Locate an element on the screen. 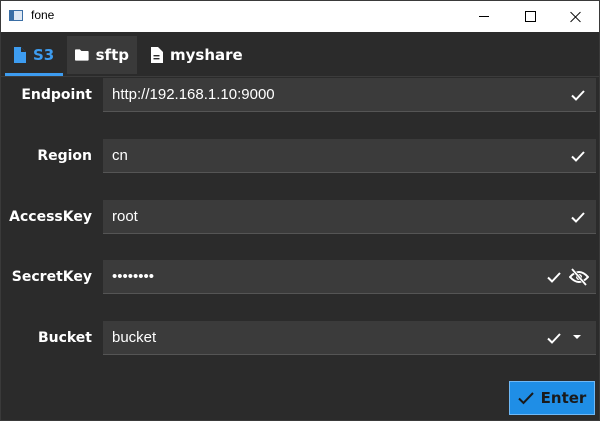 The height and width of the screenshot is (421, 600). minimize-button is located at coordinates (484, 16).